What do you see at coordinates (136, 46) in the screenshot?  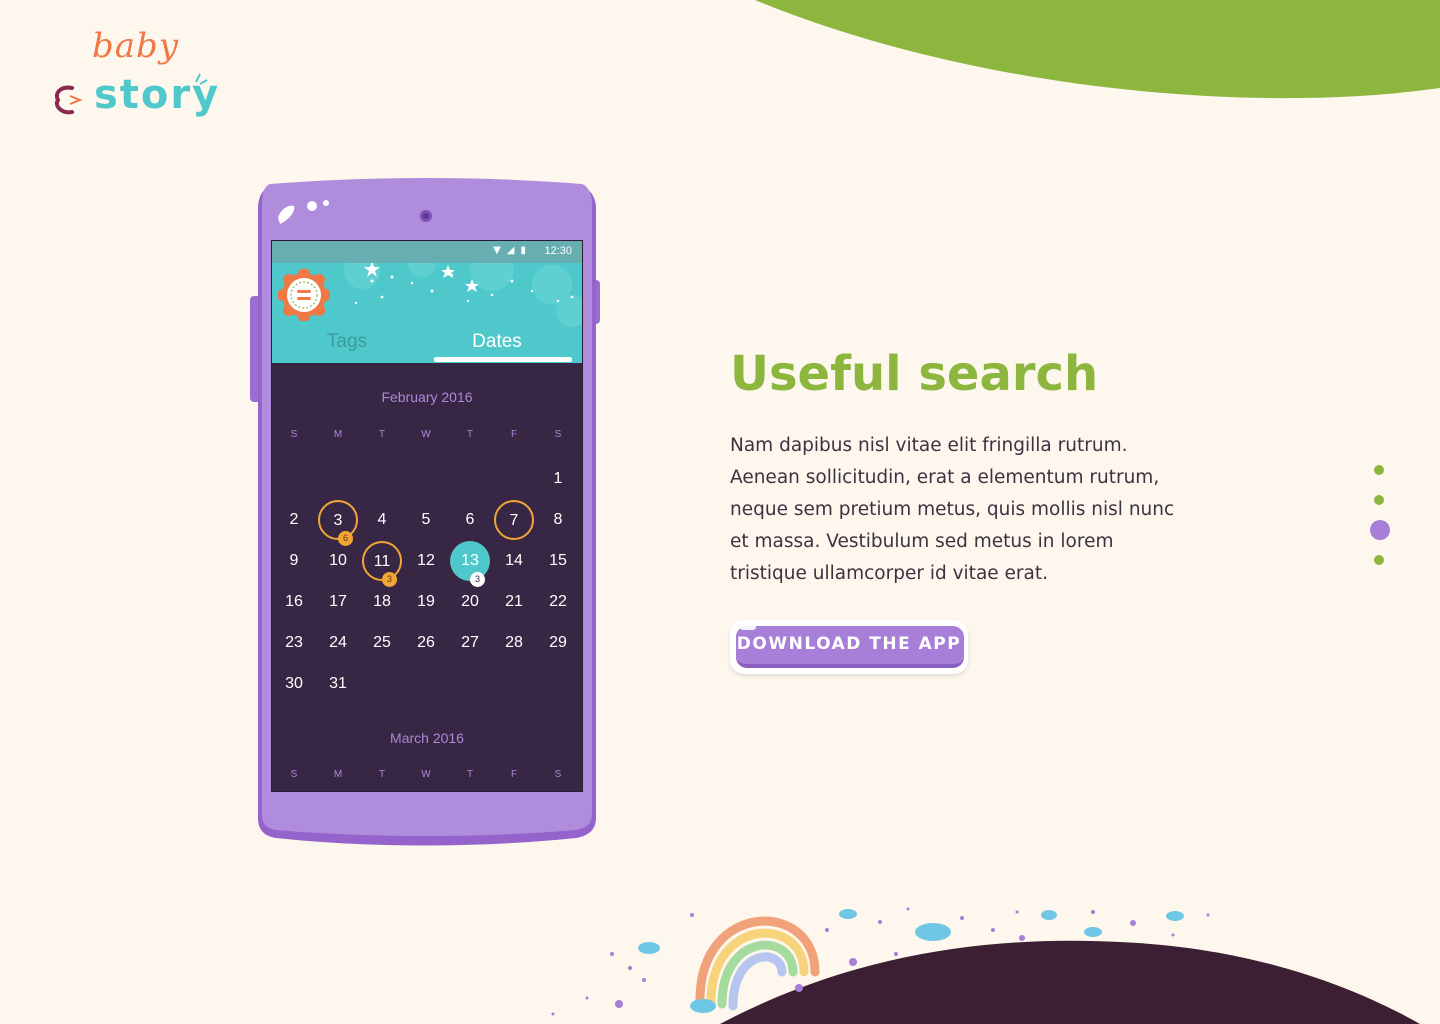 I see `logo-word-baby: baby` at bounding box center [136, 46].